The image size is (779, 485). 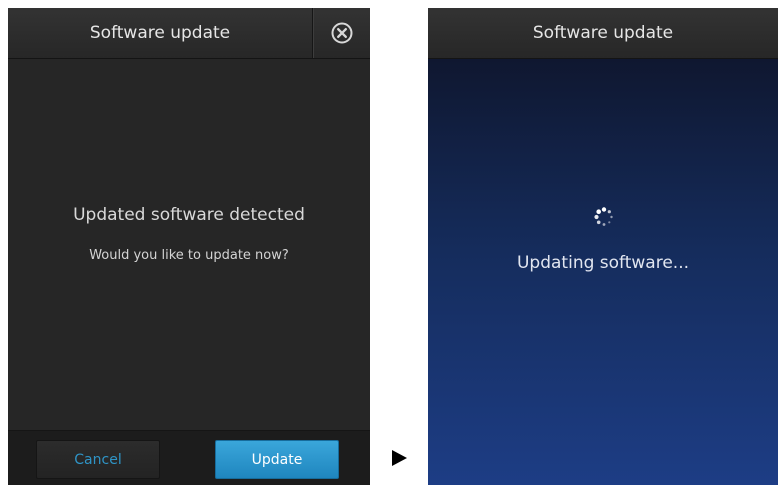 What do you see at coordinates (189, 215) in the screenshot?
I see `prompt-title: Updated software detected` at bounding box center [189, 215].